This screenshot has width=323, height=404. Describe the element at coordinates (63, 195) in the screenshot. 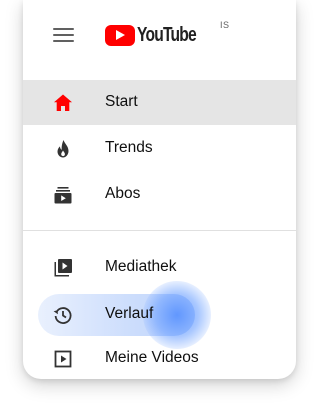

I see `subscriptions-icon` at that location.